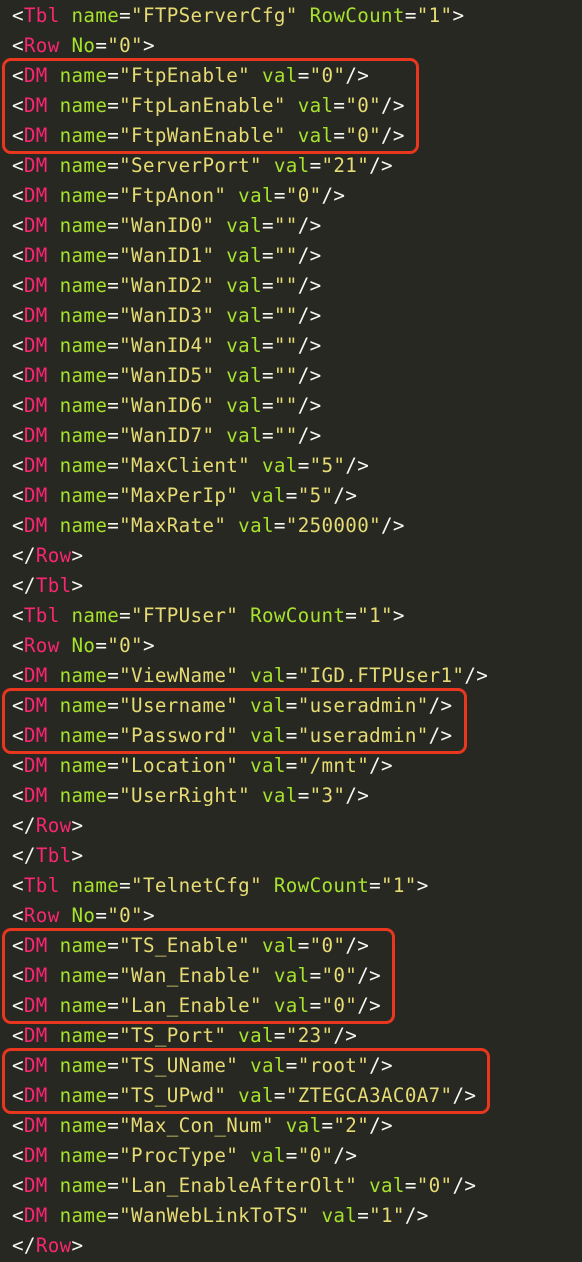  I want to click on attribute-value: "WanID0", so click(167, 225).